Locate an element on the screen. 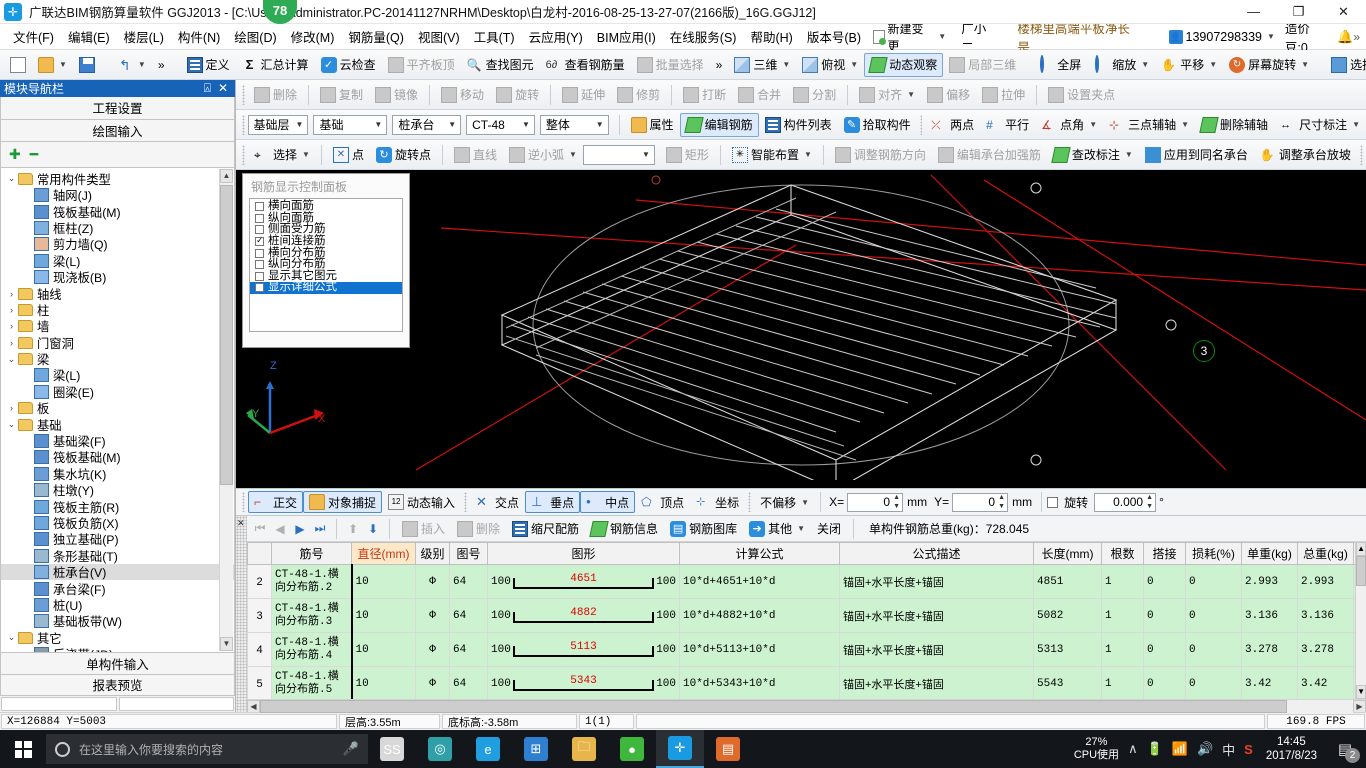 This screenshot has height=768, width=1366. volume-icon: 🔊 is located at coordinates (1205, 749).